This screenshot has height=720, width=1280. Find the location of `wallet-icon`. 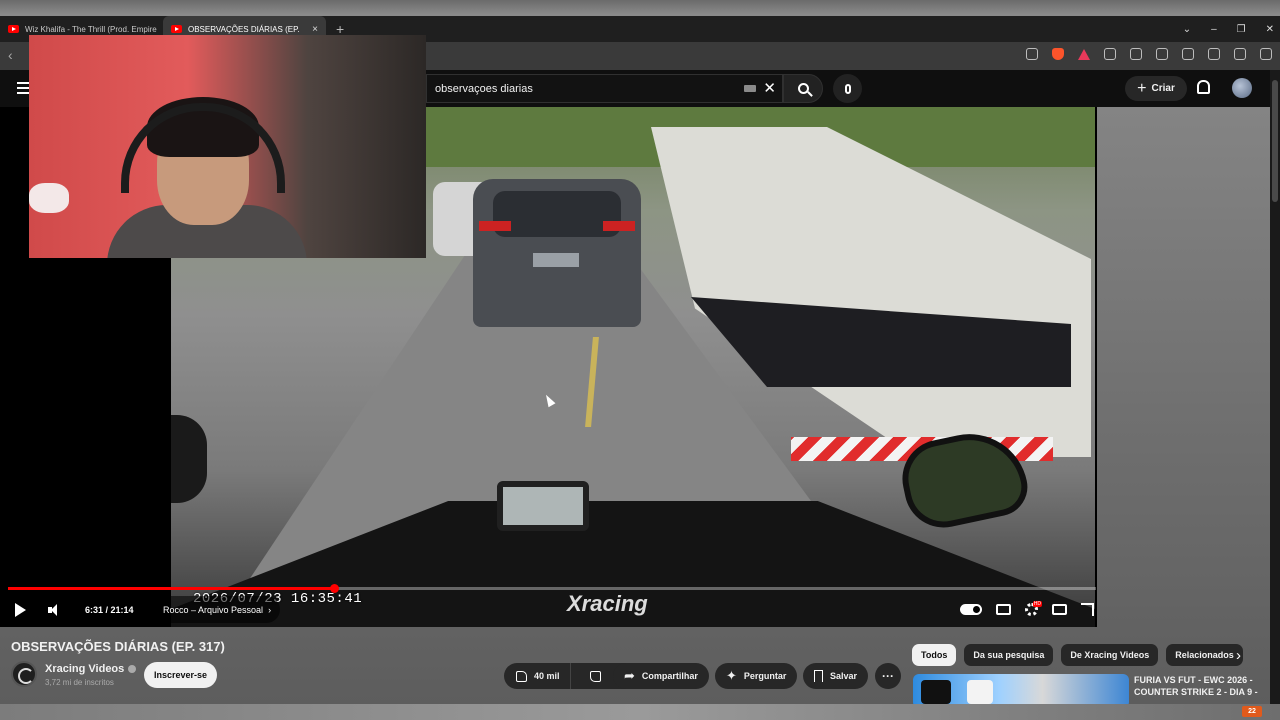

wallet-icon is located at coordinates (1188, 54).